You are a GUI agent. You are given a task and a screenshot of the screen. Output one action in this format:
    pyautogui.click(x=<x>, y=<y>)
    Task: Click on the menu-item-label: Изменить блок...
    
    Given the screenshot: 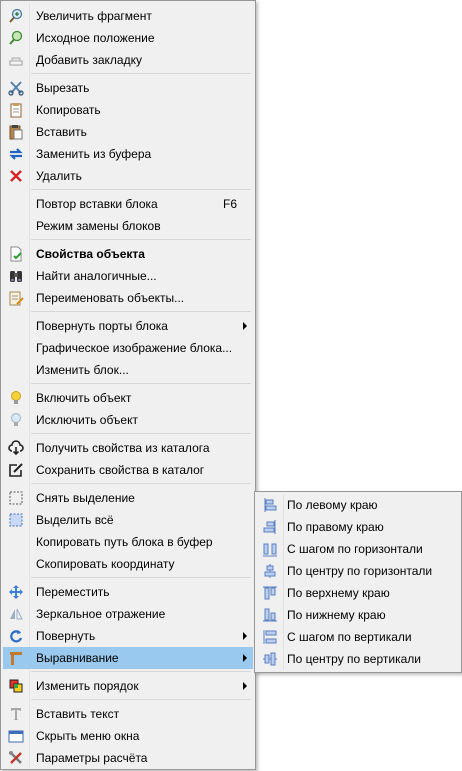 What is the action you would take?
    pyautogui.click(x=82, y=370)
    